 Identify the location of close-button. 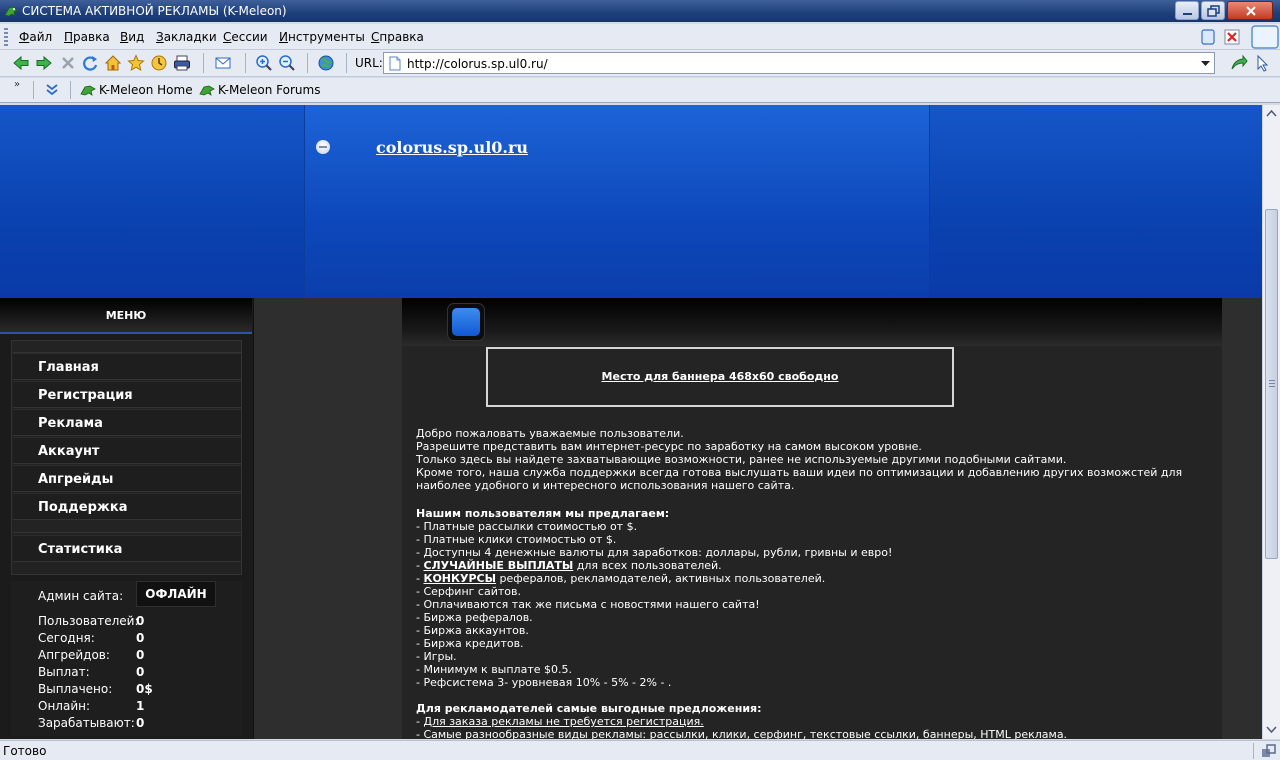
(1250, 10).